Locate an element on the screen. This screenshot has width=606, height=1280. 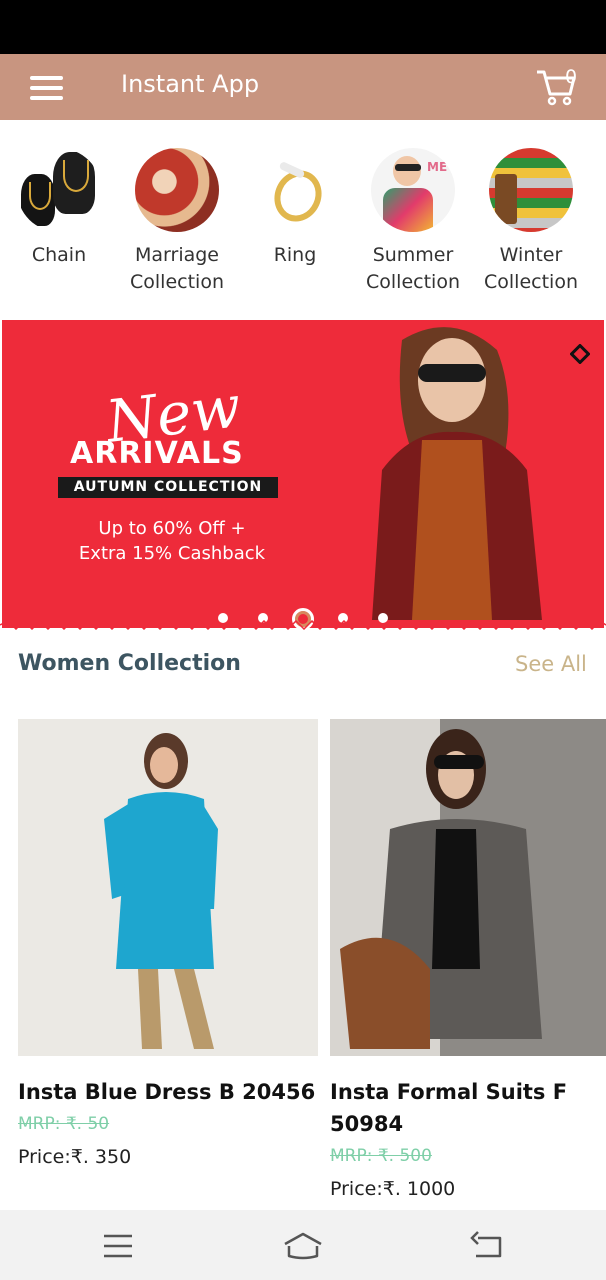
back-button is located at coordinates (488, 1246).